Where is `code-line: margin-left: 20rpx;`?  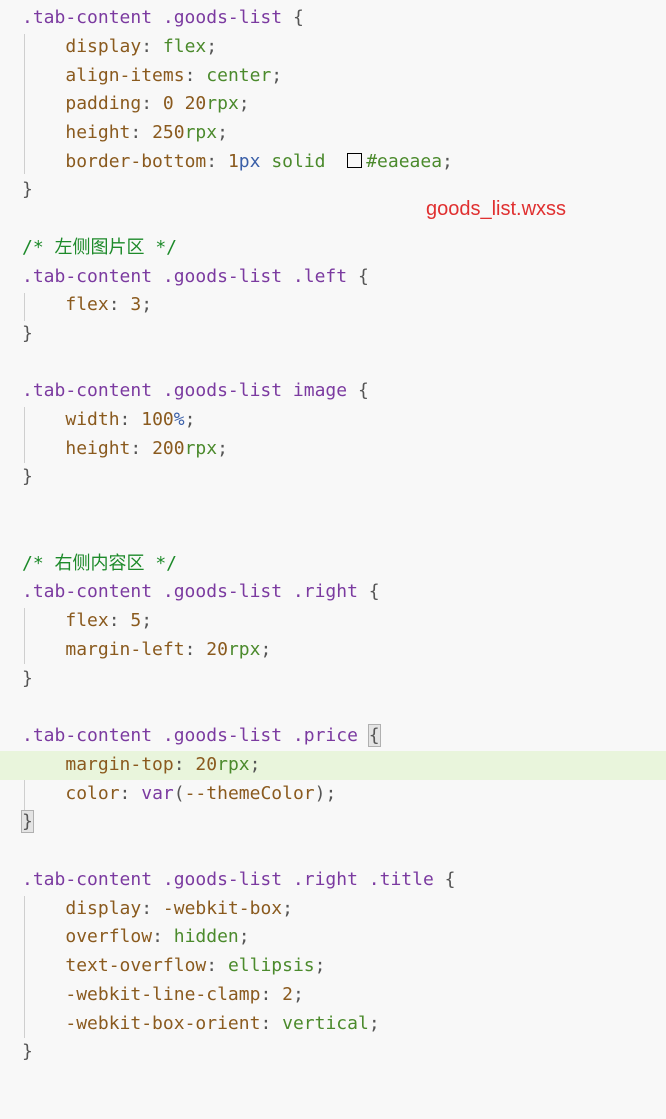 code-line: margin-left: 20rpx; is located at coordinates (168, 649).